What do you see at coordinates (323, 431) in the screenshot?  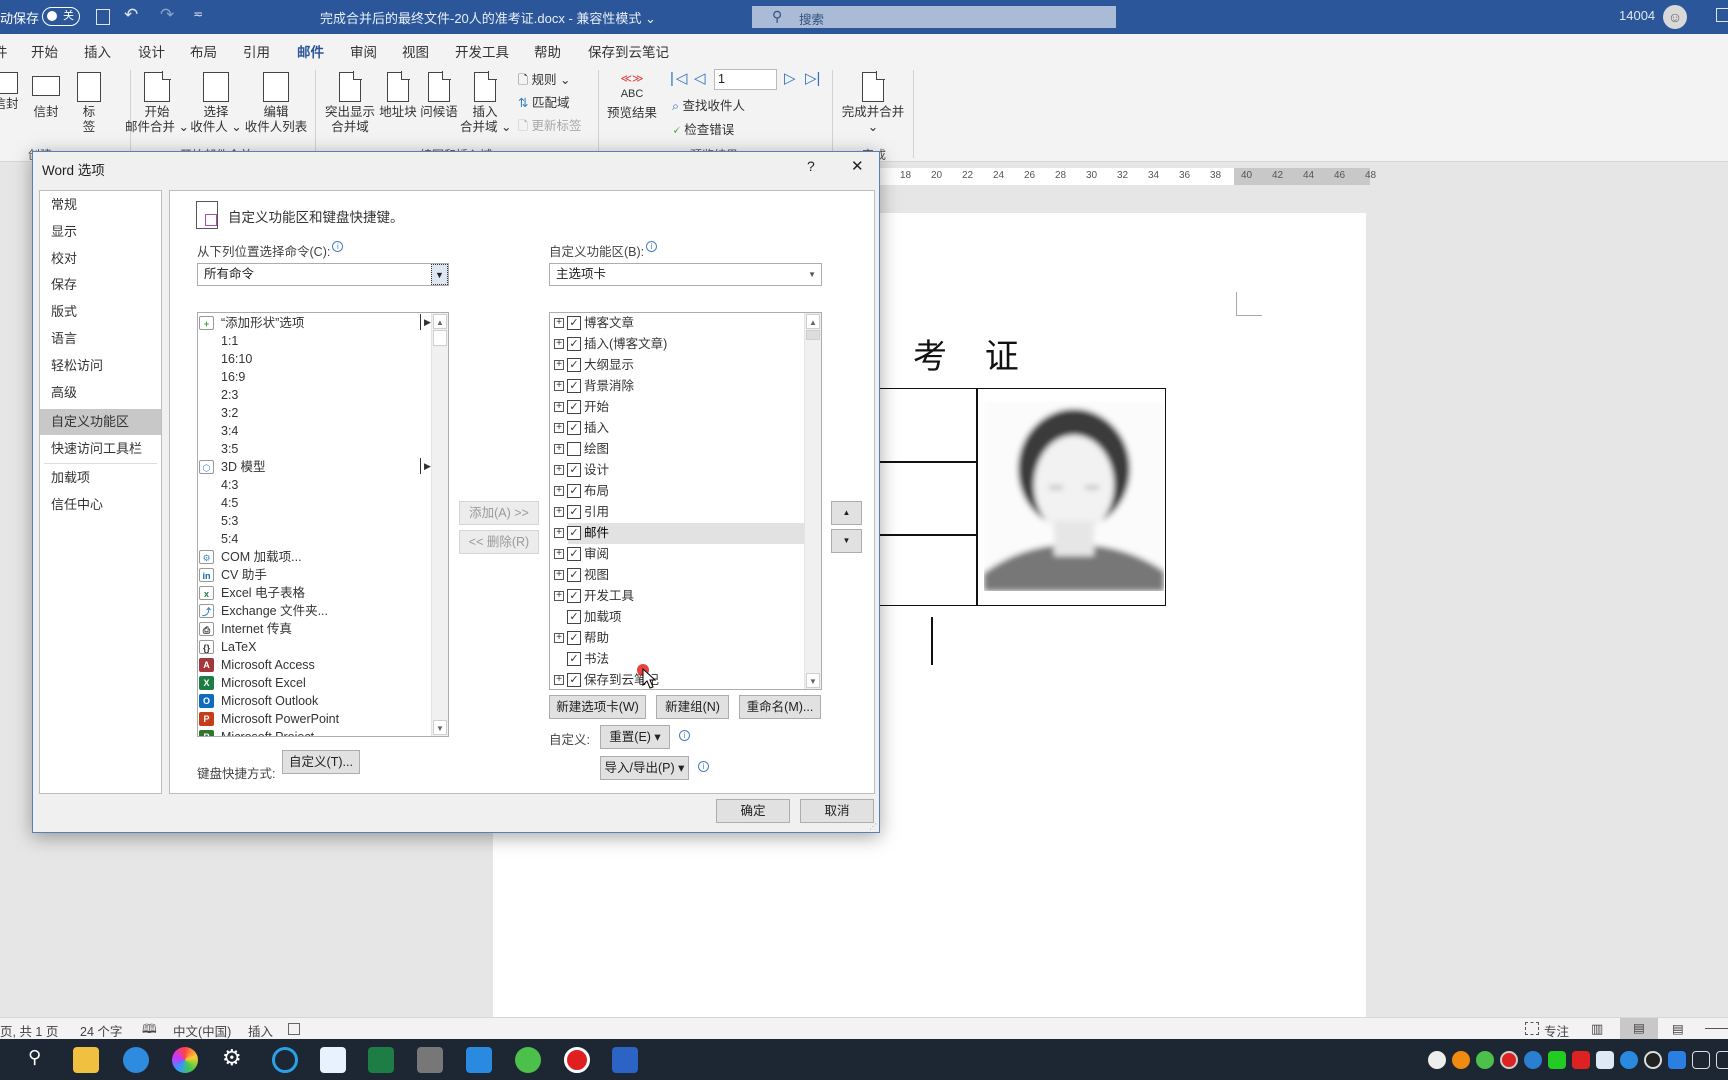 I see `command-item: 3:4` at bounding box center [323, 431].